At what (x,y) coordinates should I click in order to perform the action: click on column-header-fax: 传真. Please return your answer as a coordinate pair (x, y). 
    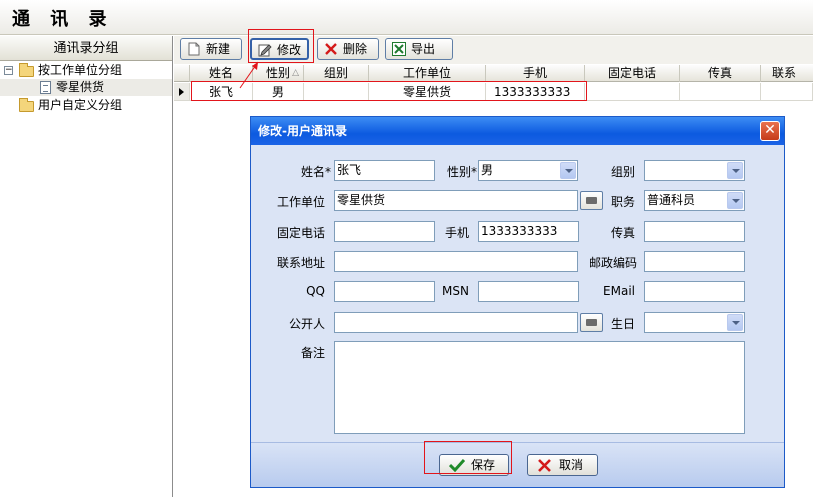
    Looking at the image, I should click on (720, 73).